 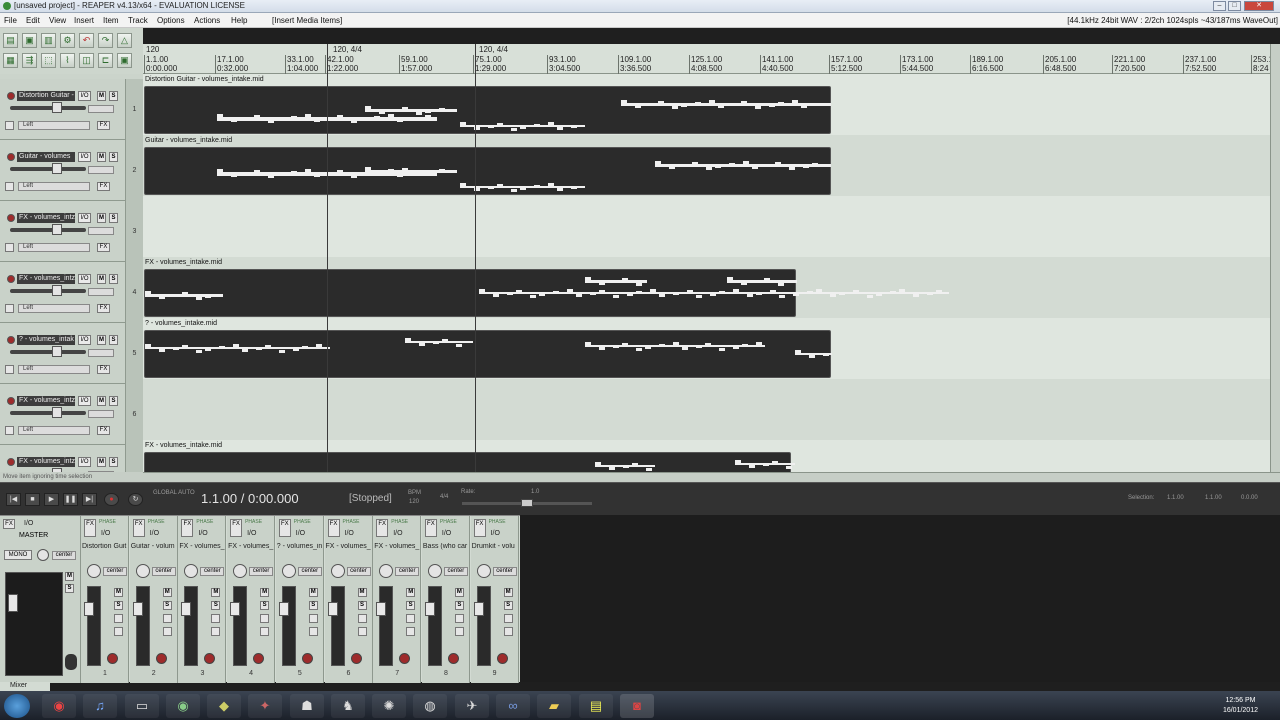 What do you see at coordinates (28, 523) in the screenshot?
I see `master-io-button: I/O` at bounding box center [28, 523].